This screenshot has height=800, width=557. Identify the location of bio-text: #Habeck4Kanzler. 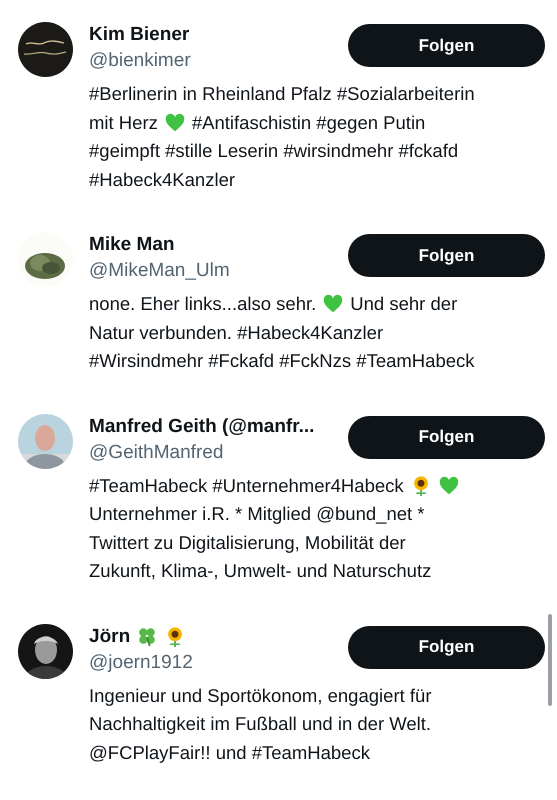
(162, 180).